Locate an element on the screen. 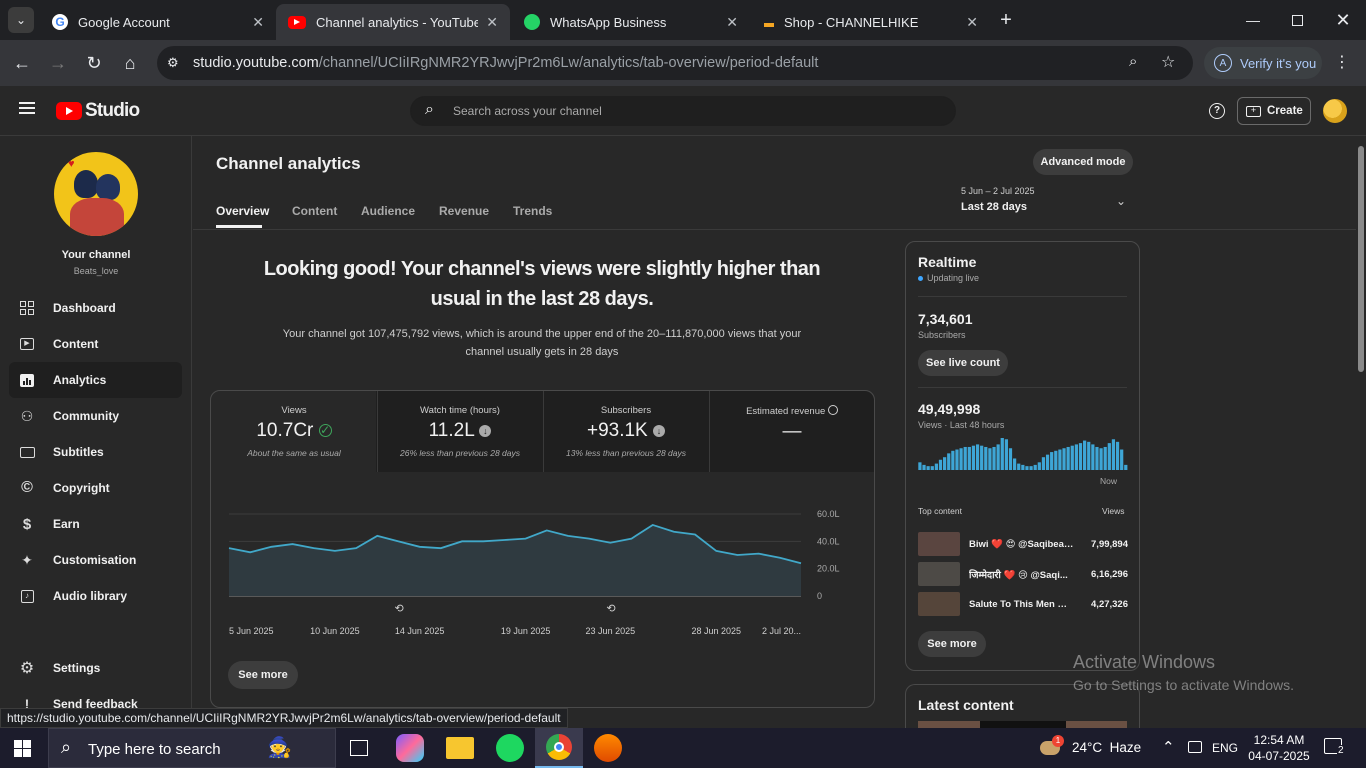  chrome-taskbar-button is located at coordinates (559, 748).